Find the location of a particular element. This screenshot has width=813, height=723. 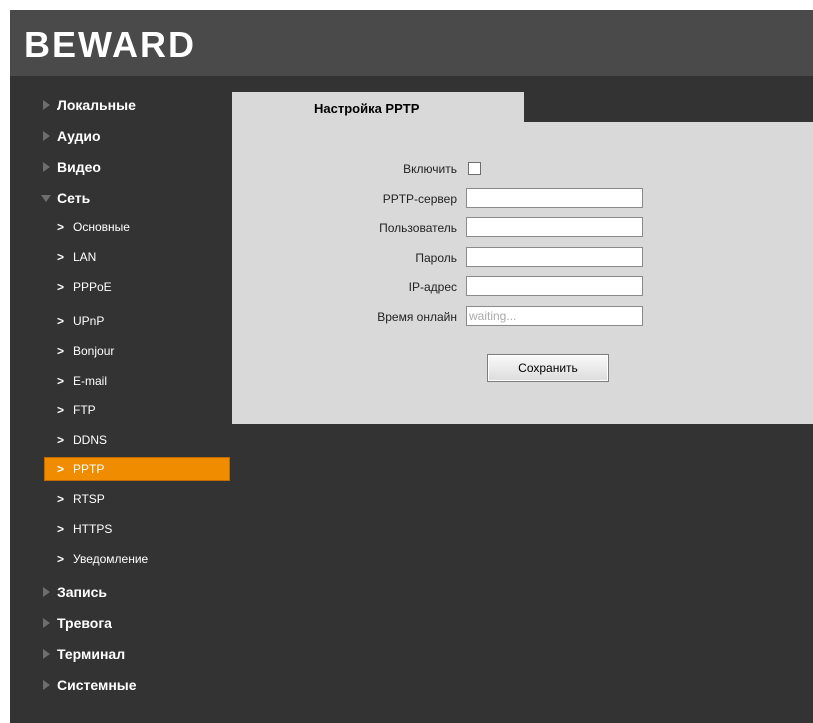

menu-video: Видео is located at coordinates (121, 167).